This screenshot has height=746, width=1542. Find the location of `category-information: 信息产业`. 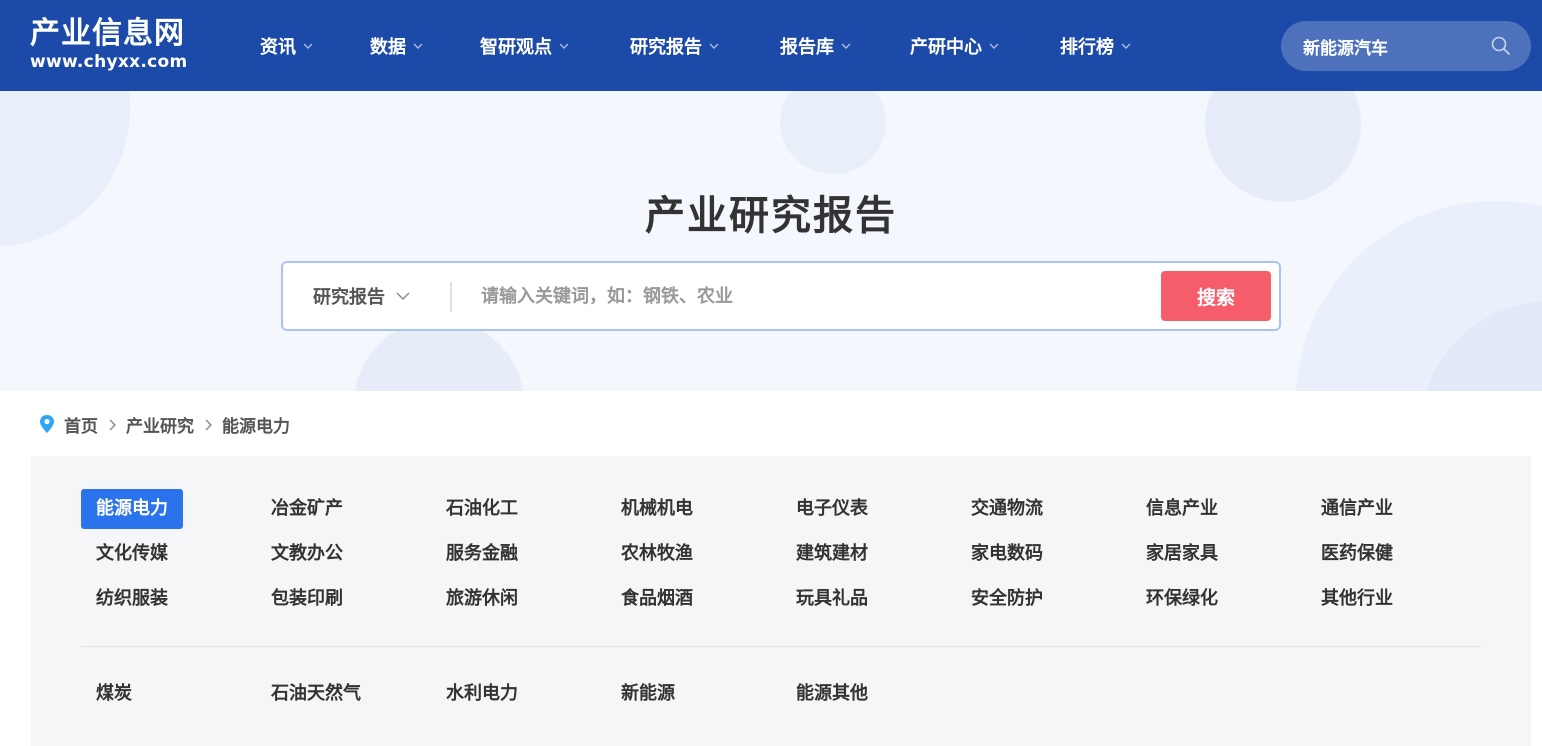

category-information: 信息产业 is located at coordinates (1182, 509).